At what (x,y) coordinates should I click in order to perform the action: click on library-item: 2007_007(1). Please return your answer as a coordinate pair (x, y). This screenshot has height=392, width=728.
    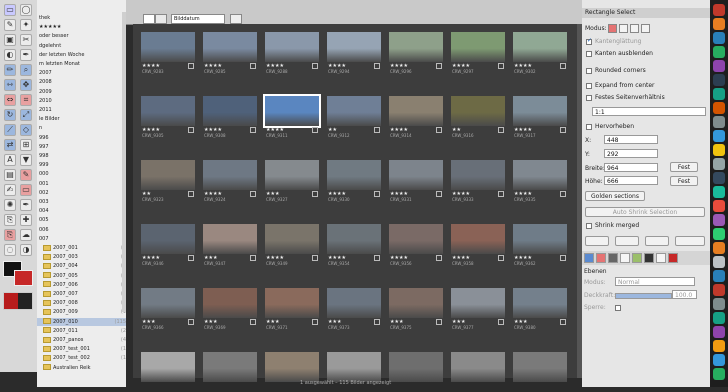
    Looking at the image, I should click on (81, 294).